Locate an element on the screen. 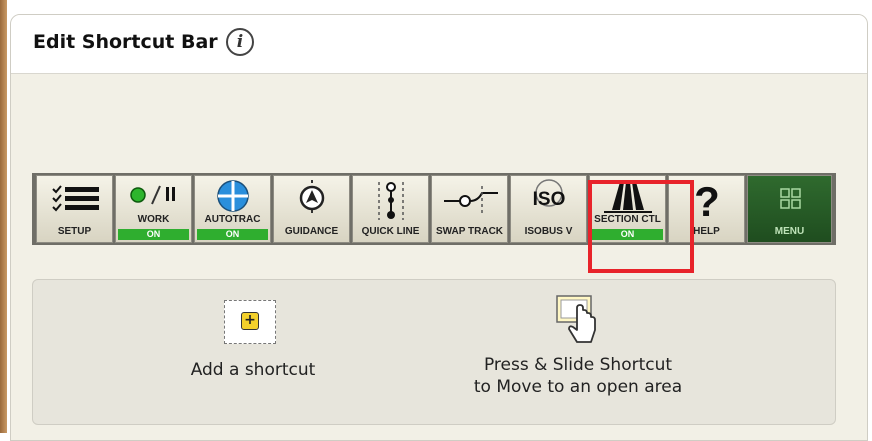 The height and width of the screenshot is (441, 872). shortcut-label: AUTOTRAC is located at coordinates (232, 219).